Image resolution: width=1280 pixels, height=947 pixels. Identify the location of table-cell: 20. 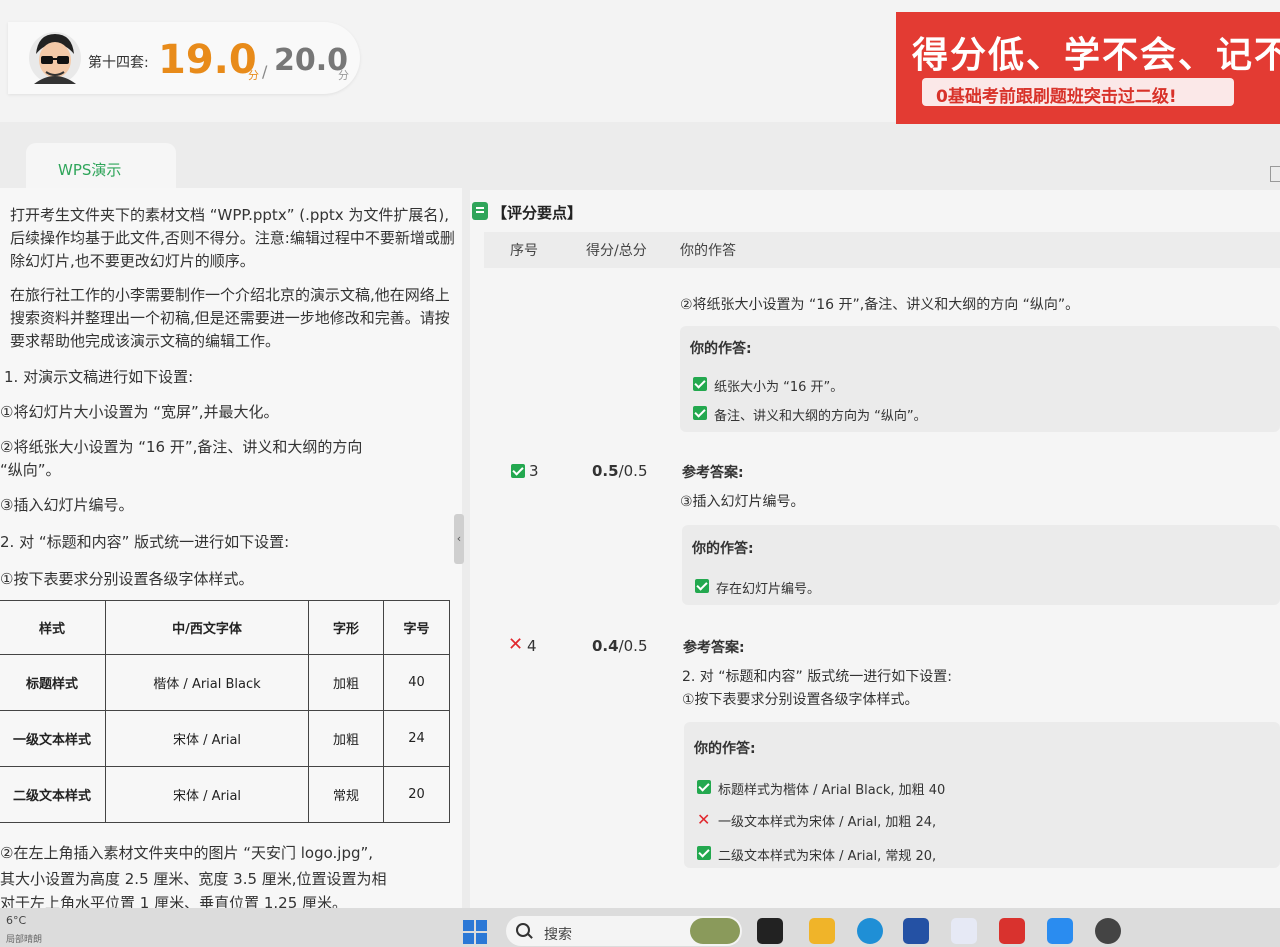
(416, 794).